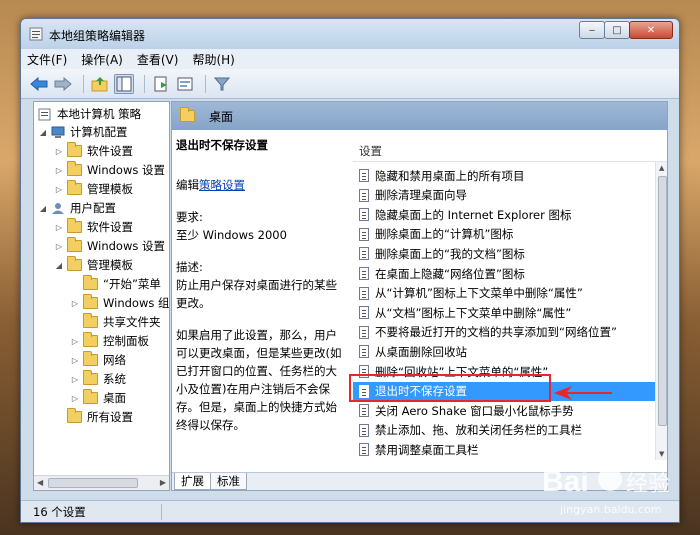  What do you see at coordinates (496, 332) in the screenshot?
I see `setting-label: 不要将最近打开的文档的共享添加到“网络位置”` at bounding box center [496, 332].